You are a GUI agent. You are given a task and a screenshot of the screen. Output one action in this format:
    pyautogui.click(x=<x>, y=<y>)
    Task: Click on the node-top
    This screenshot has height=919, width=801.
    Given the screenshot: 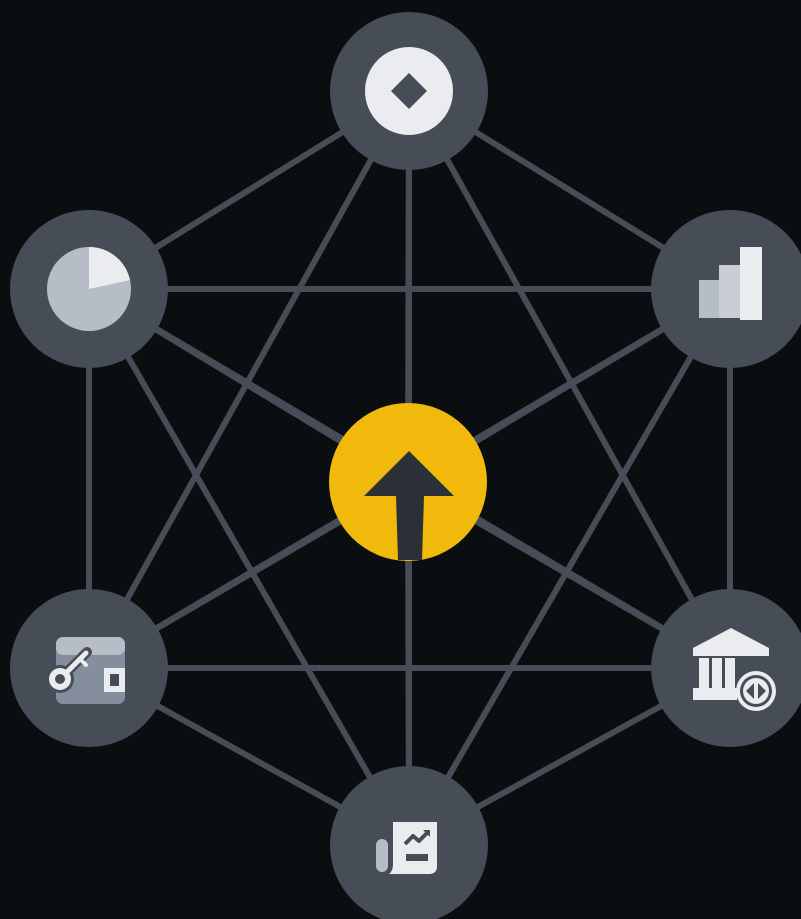 What is the action you would take?
    pyautogui.click(x=409, y=91)
    